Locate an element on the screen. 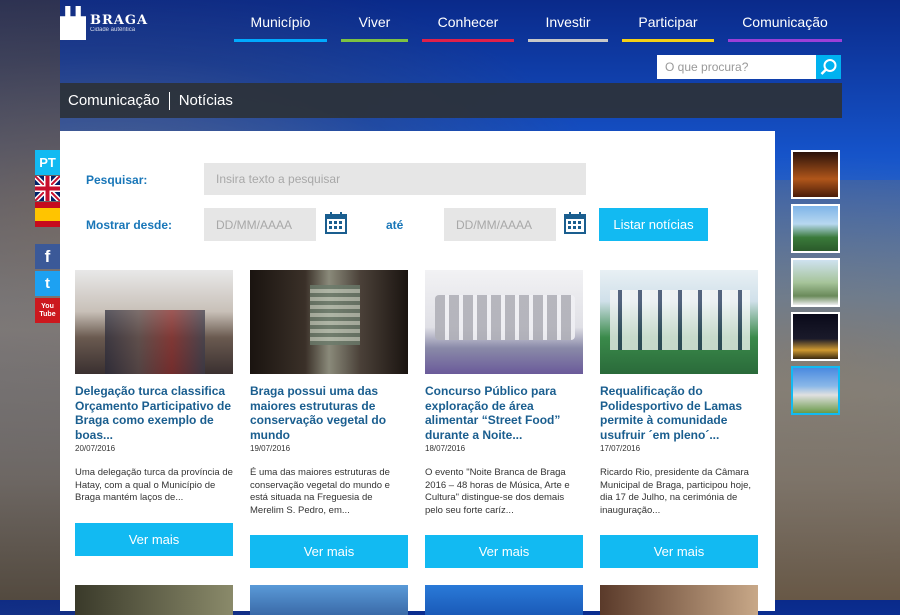 The image size is (900, 615). news-date: 20/07/2016 is located at coordinates (95, 448).